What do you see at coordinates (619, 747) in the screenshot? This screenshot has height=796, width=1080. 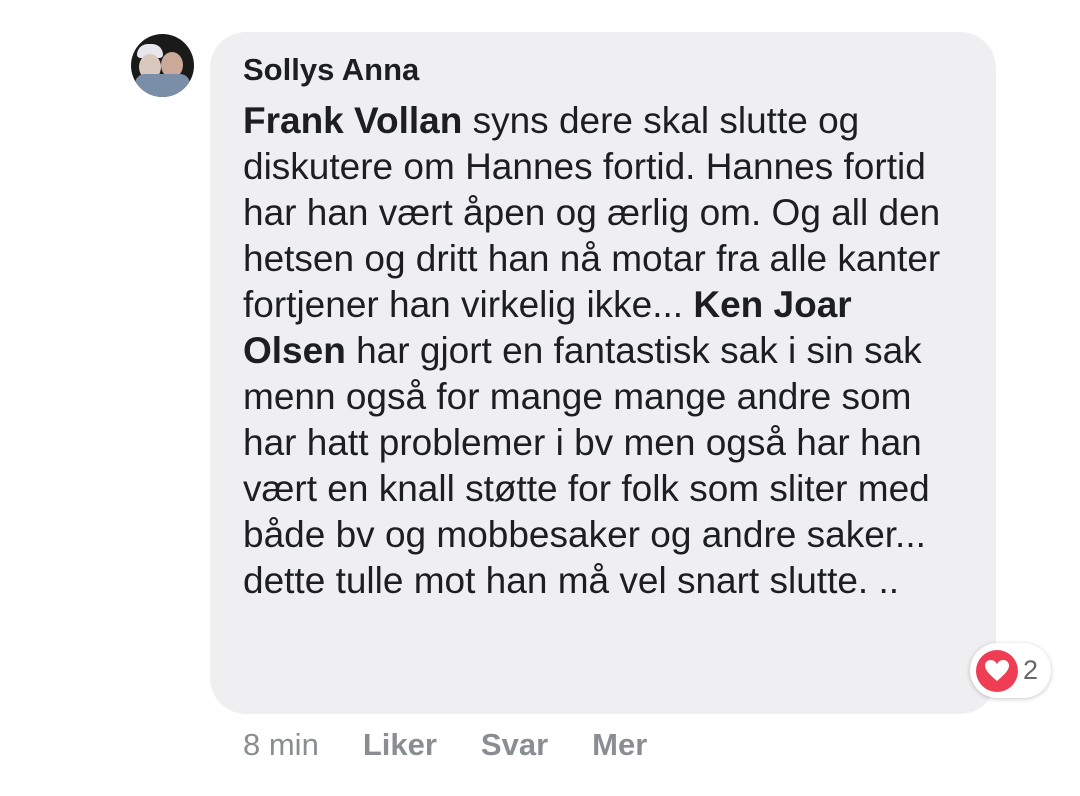 I see `more-button: Mer` at bounding box center [619, 747].